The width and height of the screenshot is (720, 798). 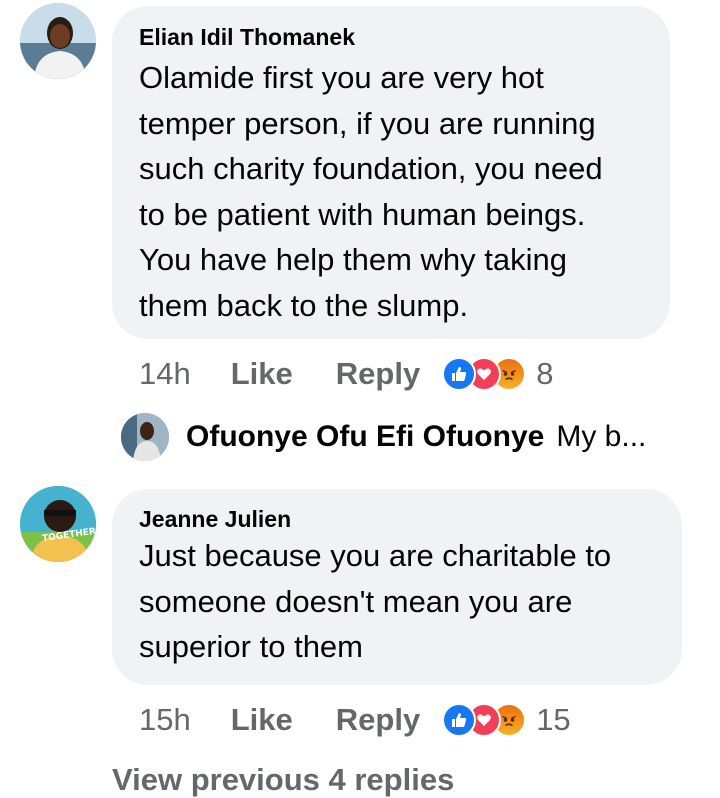 I want to click on comment-line: Olamide first you are very hot, so click(x=341, y=77).